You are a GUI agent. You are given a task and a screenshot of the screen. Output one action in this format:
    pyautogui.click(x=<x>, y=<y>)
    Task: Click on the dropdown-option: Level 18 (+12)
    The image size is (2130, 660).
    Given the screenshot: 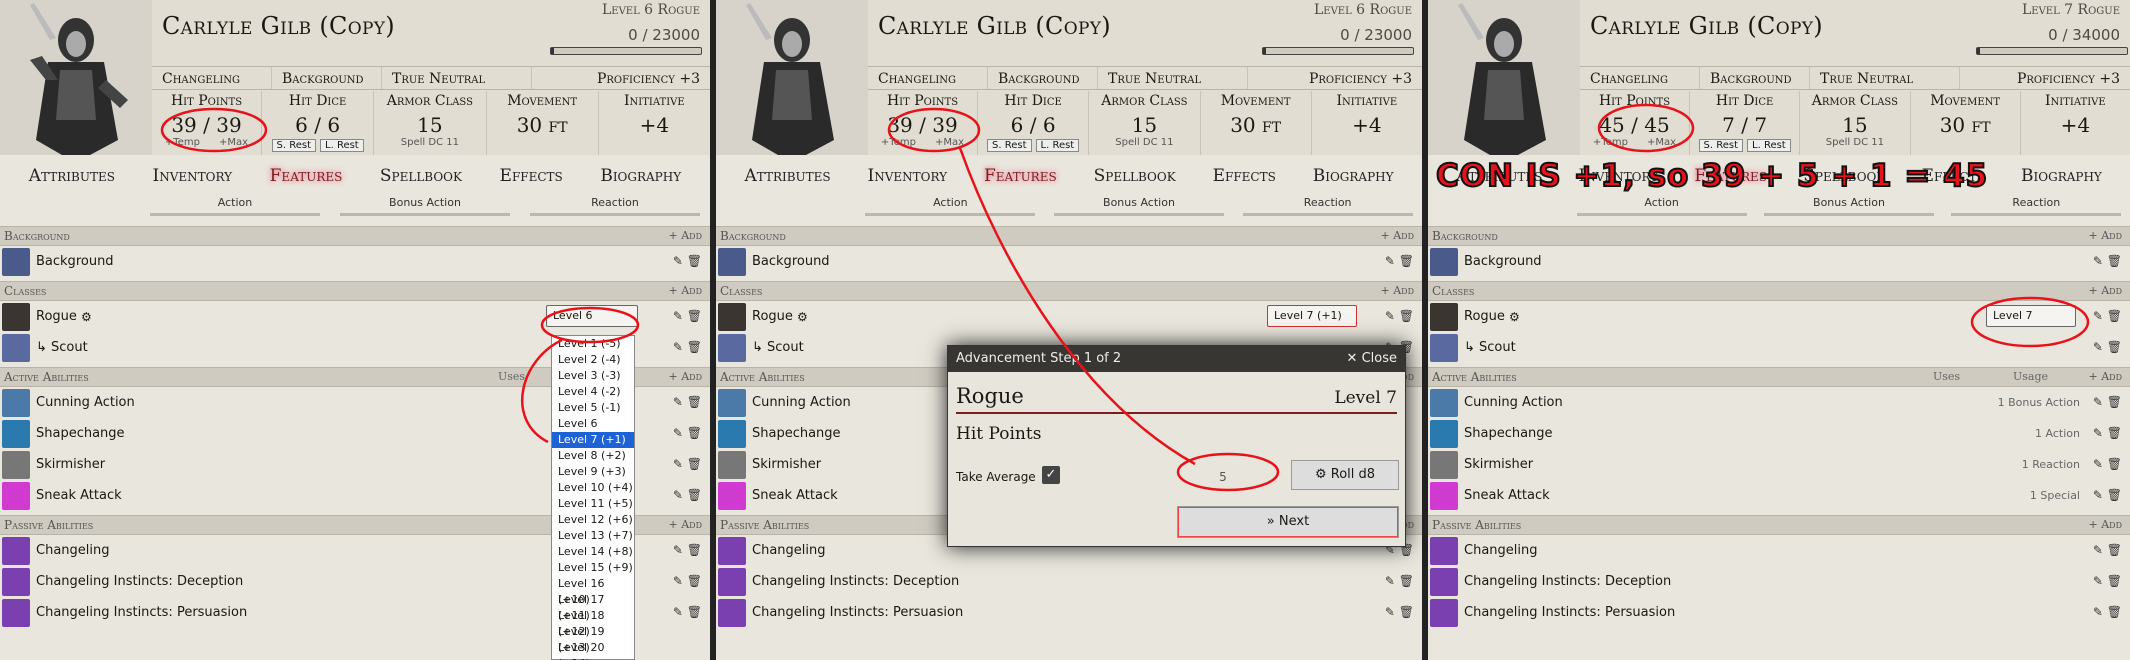 What is the action you would take?
    pyautogui.click(x=593, y=623)
    